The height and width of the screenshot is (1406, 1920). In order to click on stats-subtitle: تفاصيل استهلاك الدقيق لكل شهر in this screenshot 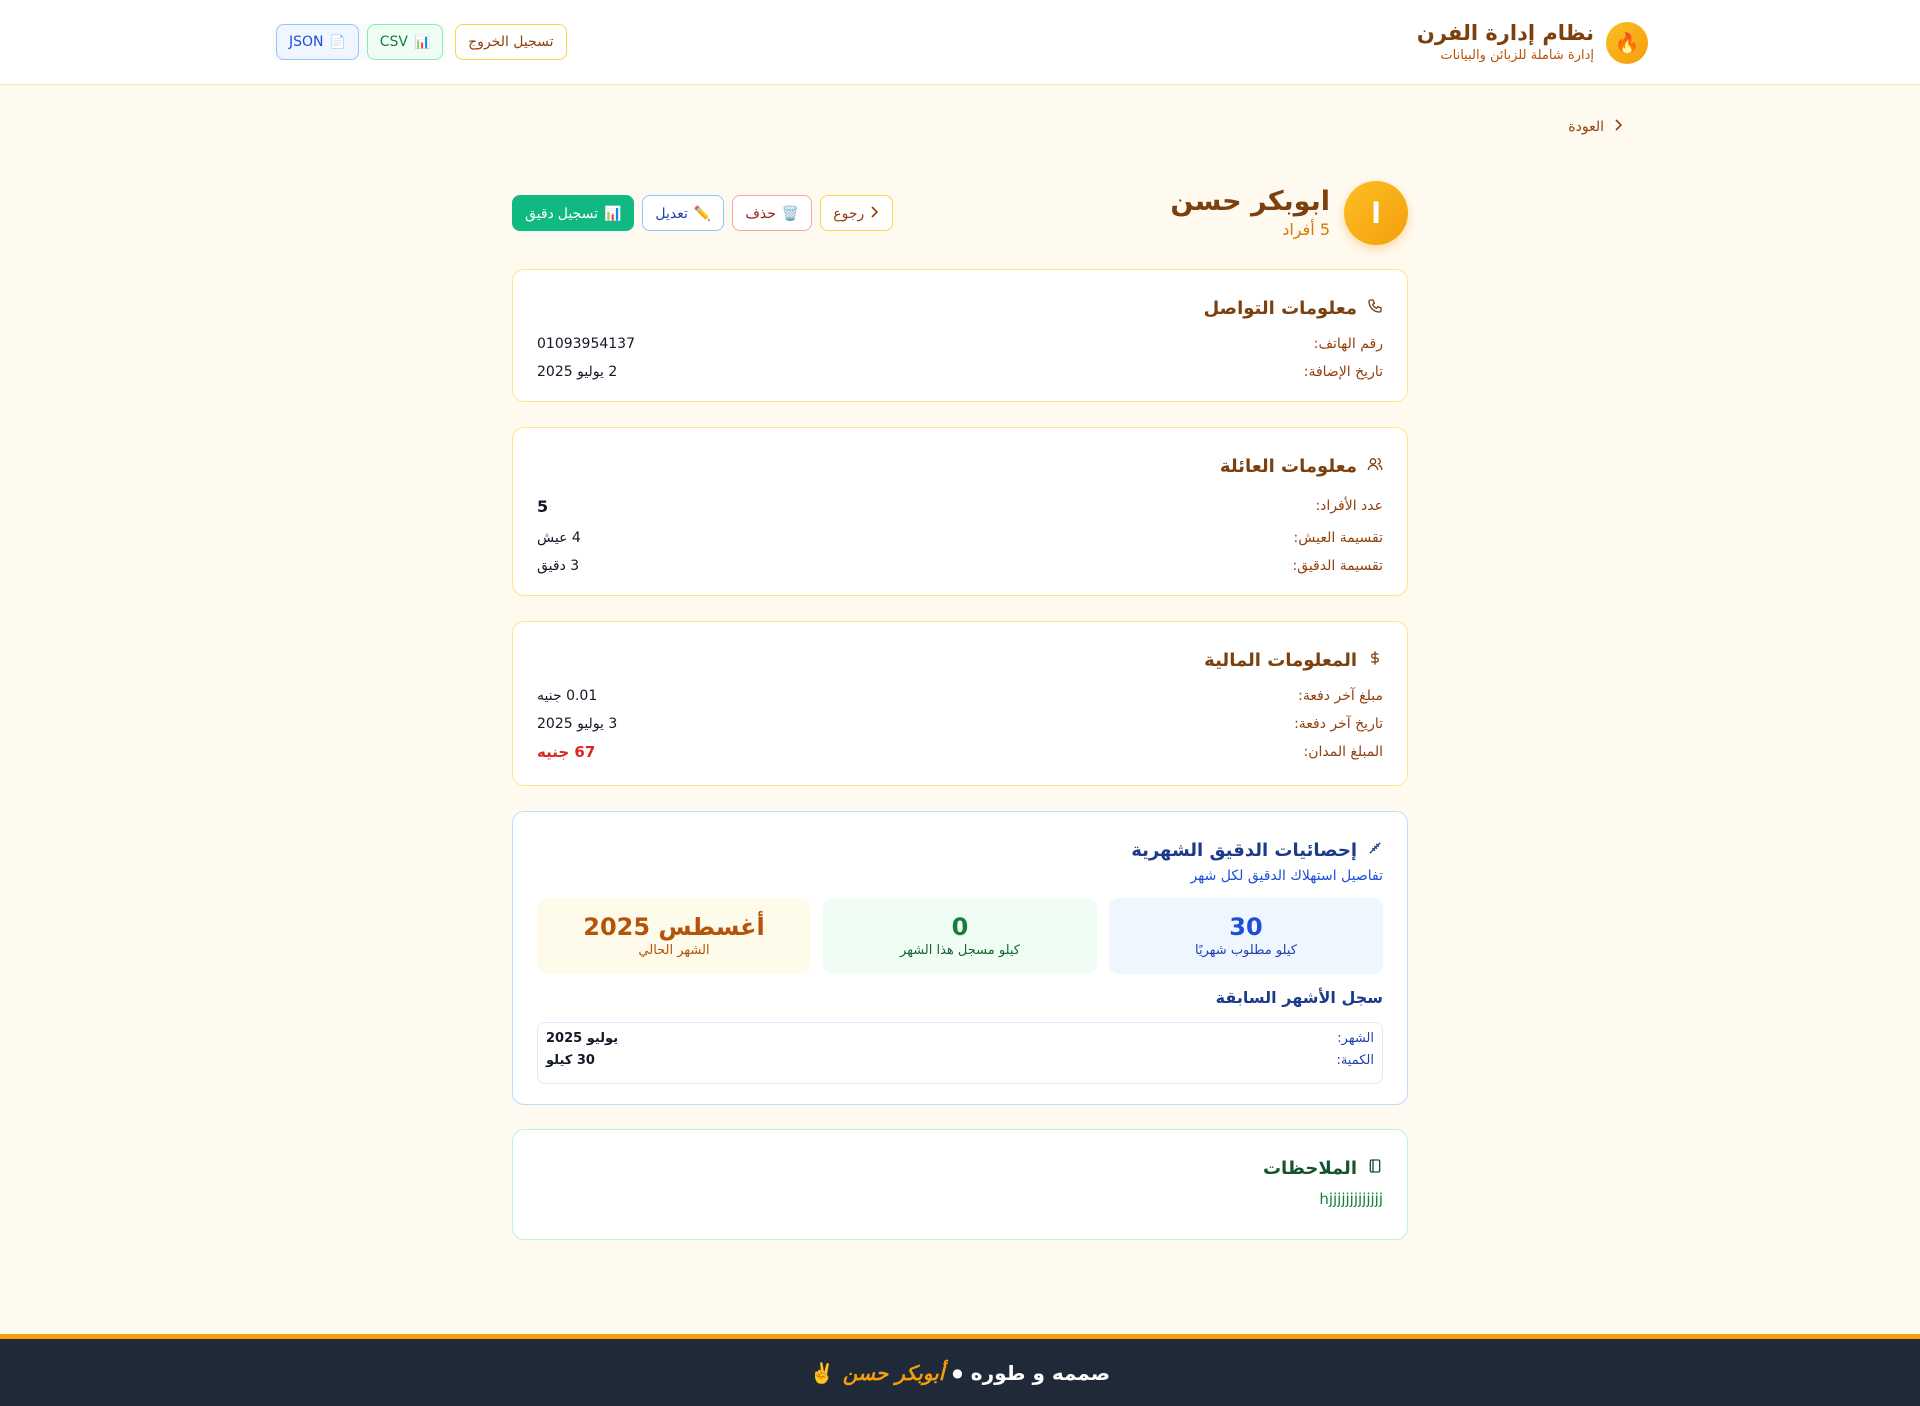, I will do `click(1286, 876)`.